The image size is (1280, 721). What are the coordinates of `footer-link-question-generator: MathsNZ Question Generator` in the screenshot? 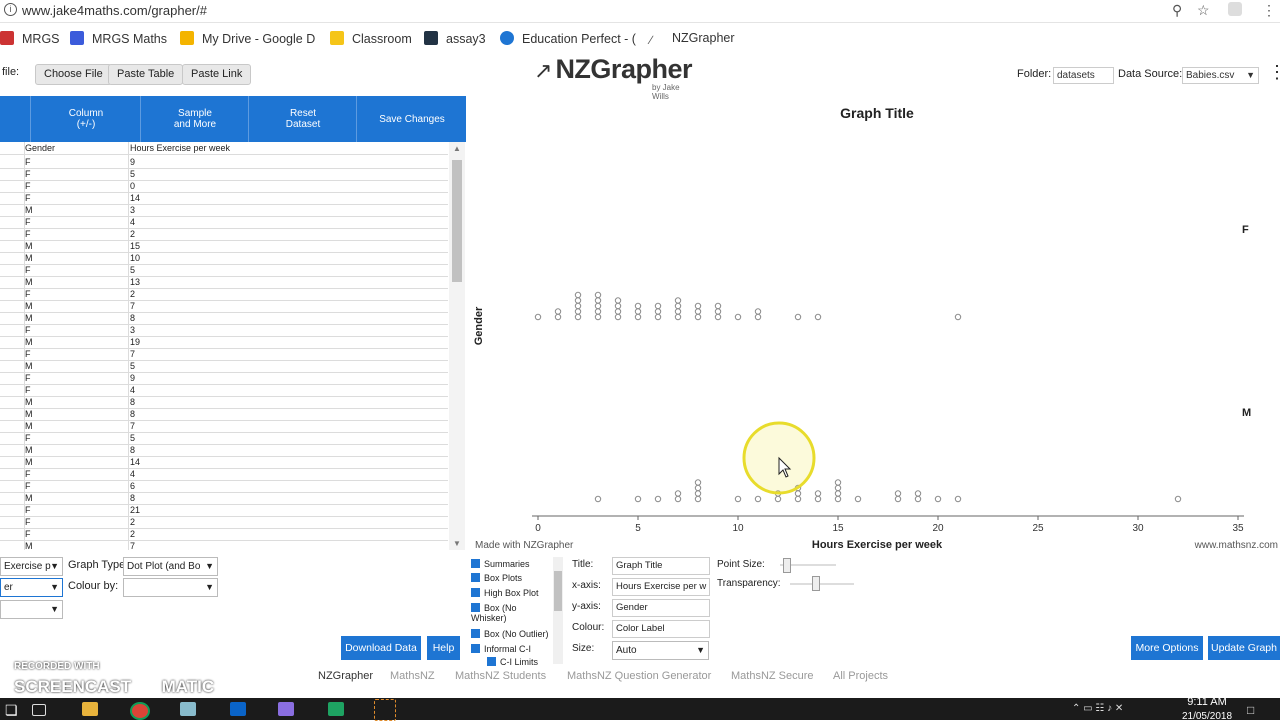 It's located at (639, 676).